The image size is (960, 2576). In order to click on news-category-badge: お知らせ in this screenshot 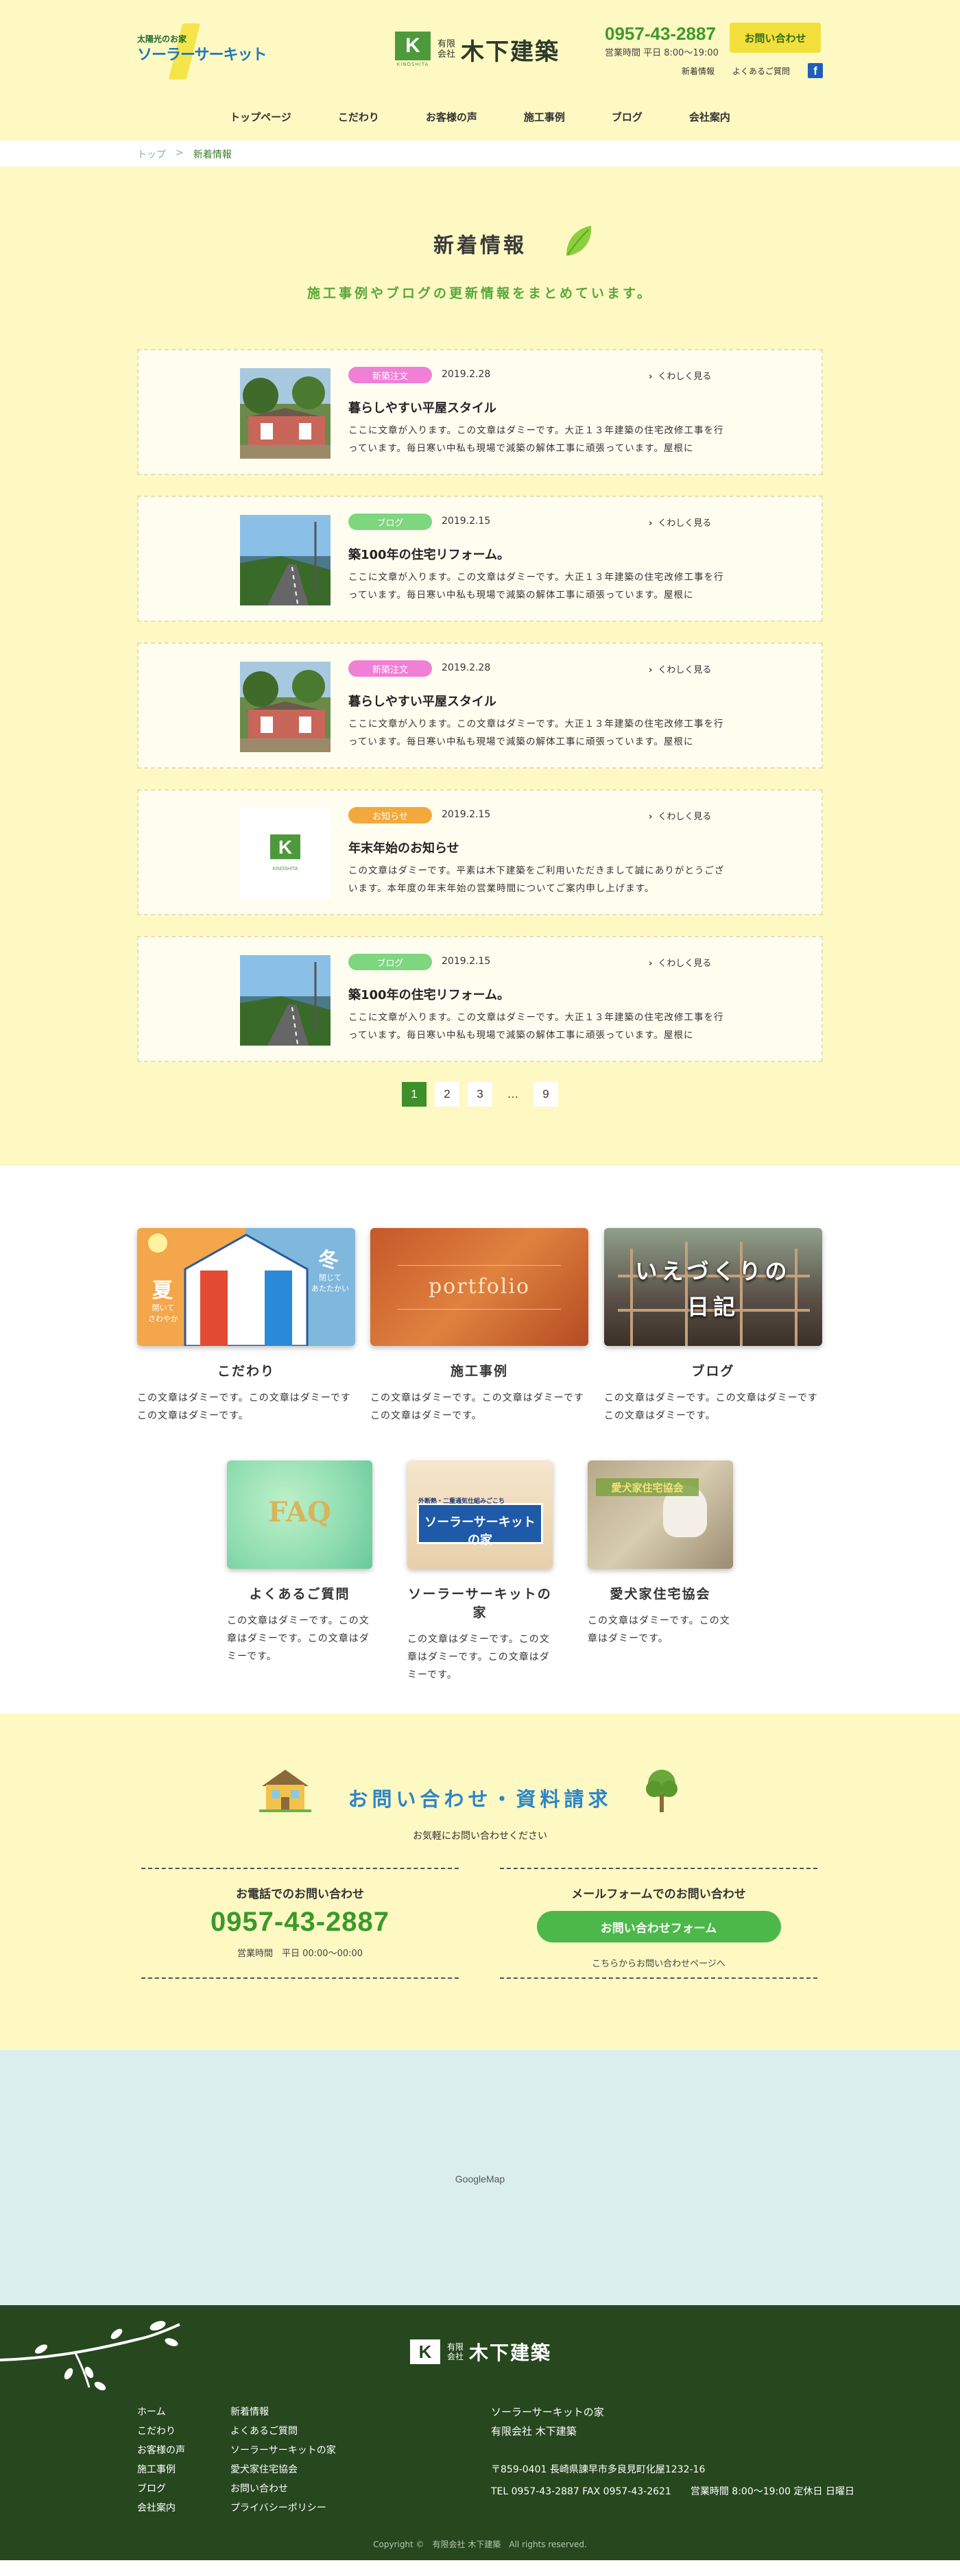, I will do `click(390, 815)`.